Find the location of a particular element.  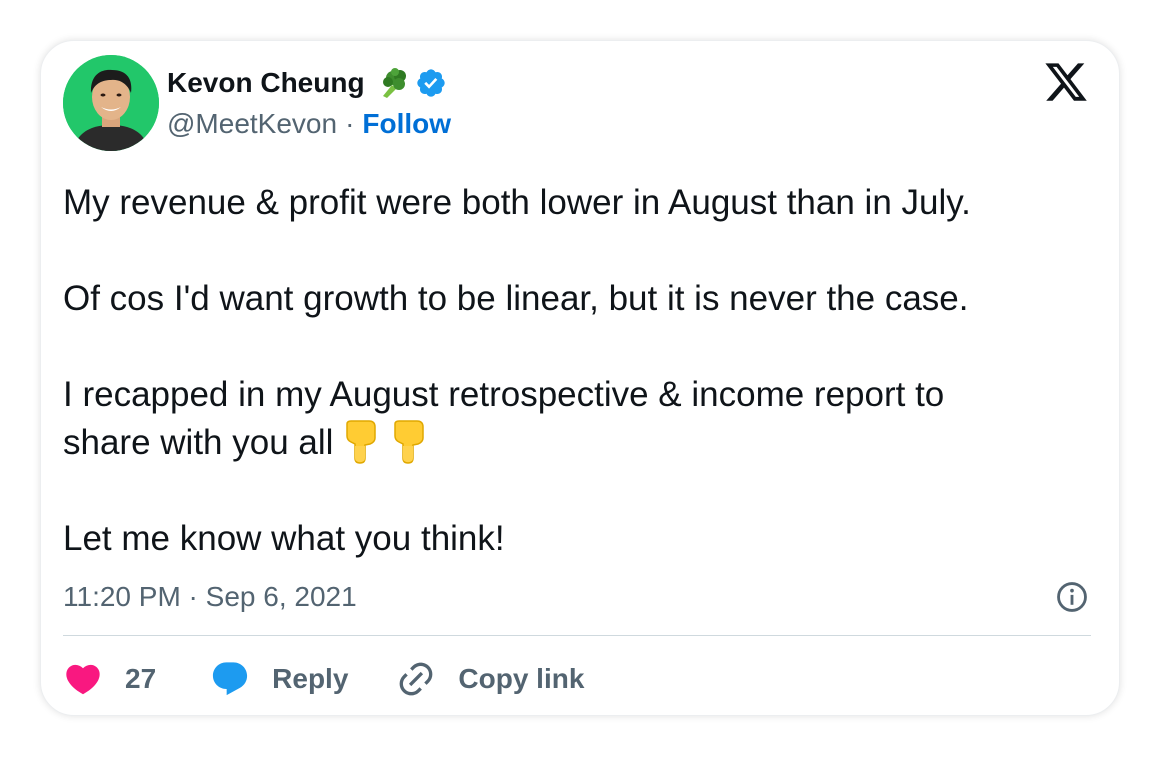

divider is located at coordinates (577, 635).